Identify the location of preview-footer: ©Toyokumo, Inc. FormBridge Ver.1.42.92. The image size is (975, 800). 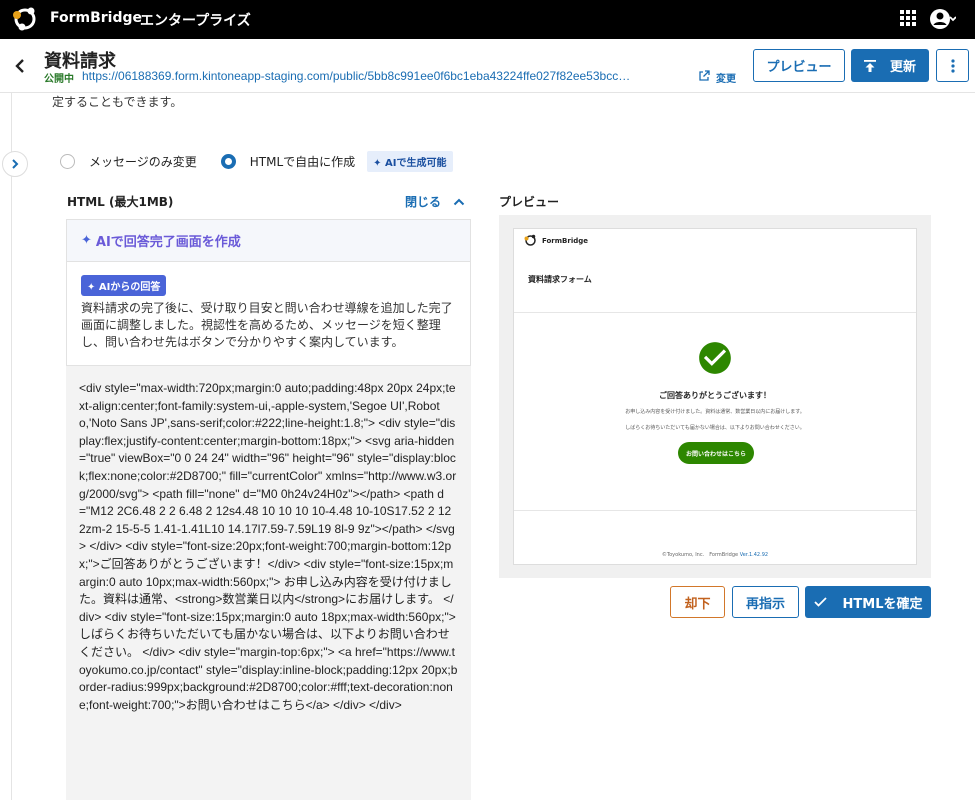
(715, 554).